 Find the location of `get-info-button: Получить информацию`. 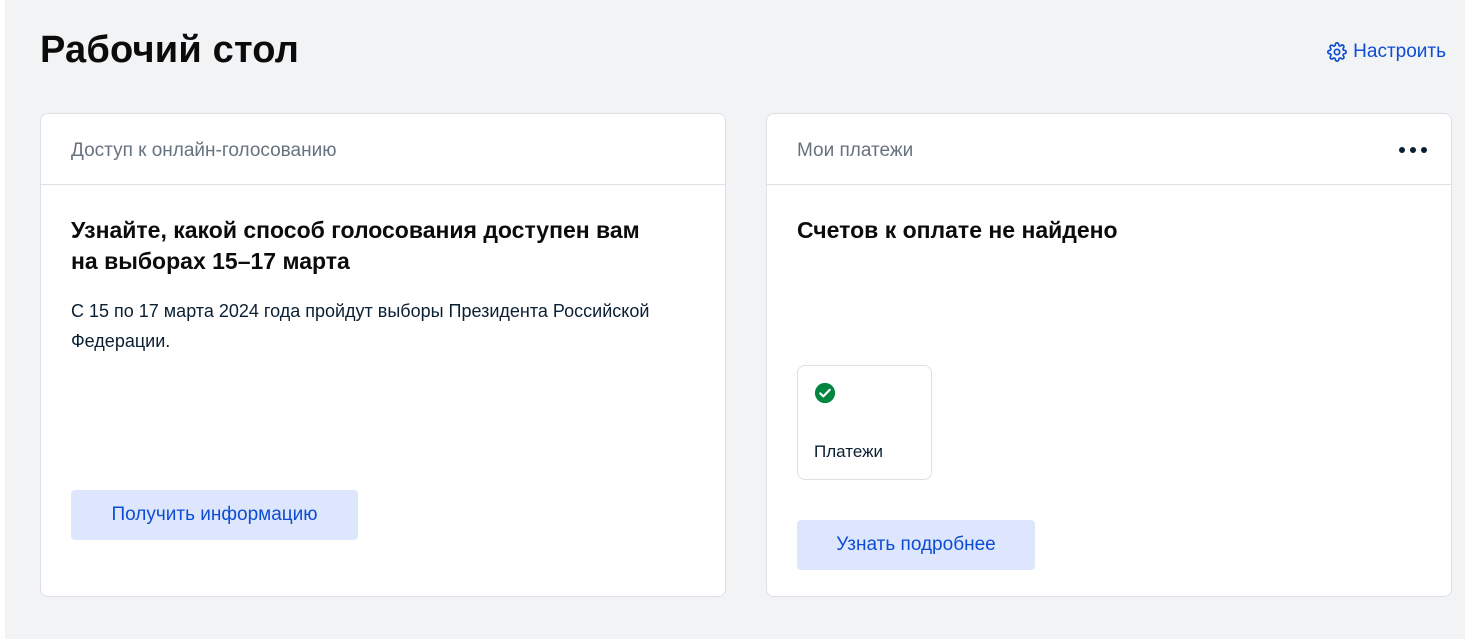

get-info-button: Получить информацию is located at coordinates (214, 515).